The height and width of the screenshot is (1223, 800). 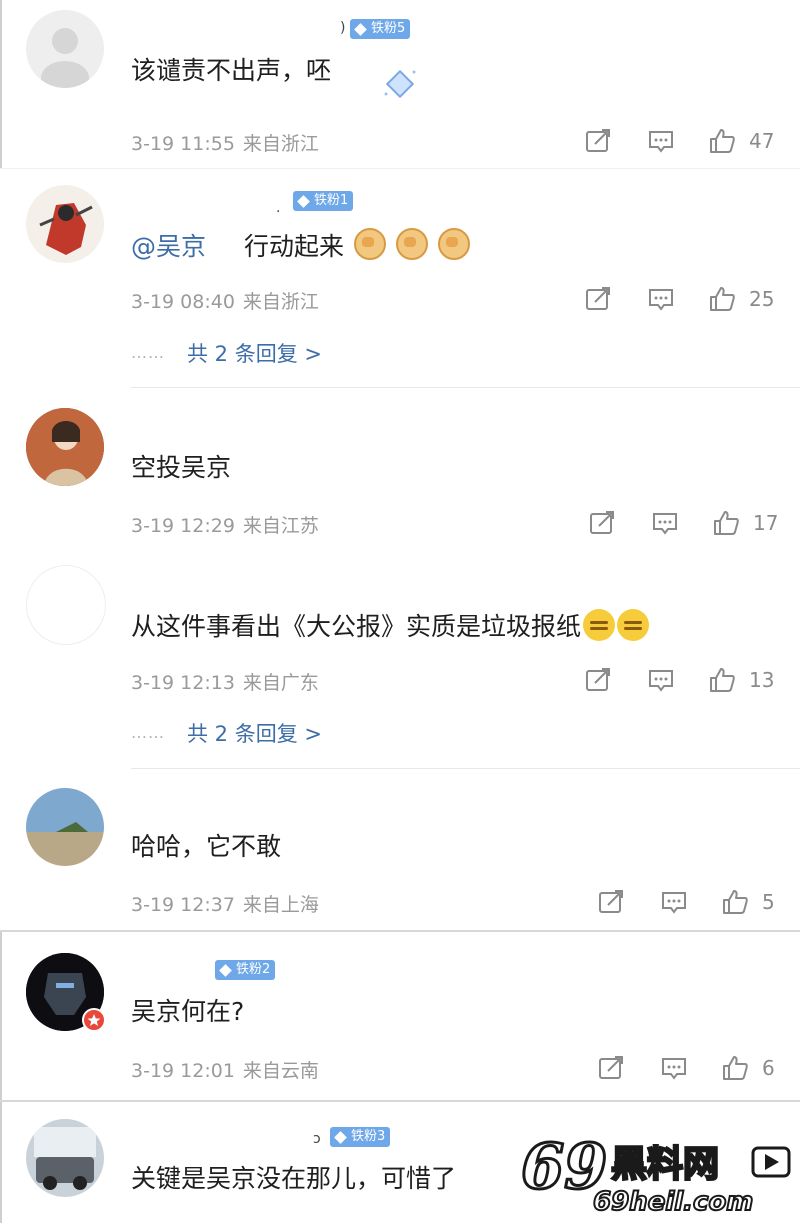 What do you see at coordinates (188, 1011) in the screenshot?
I see `comment-text: 吴京何在?` at bounding box center [188, 1011].